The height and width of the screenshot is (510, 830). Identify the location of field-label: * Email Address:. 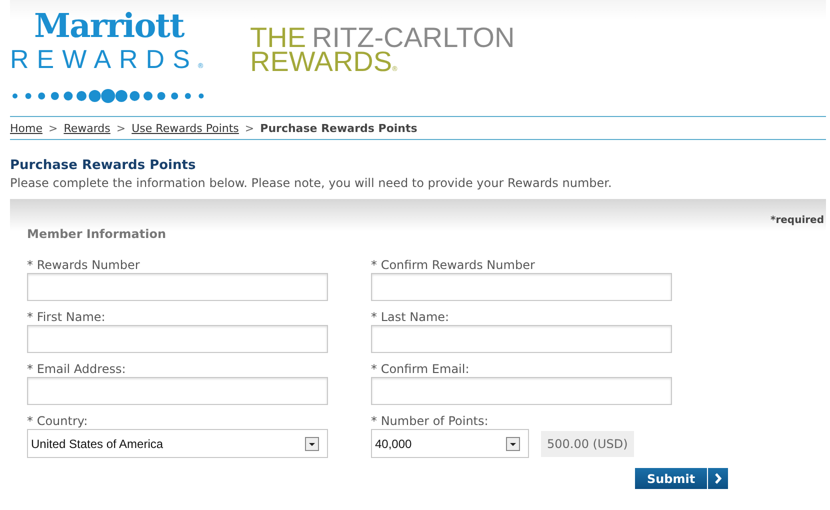
(77, 369).